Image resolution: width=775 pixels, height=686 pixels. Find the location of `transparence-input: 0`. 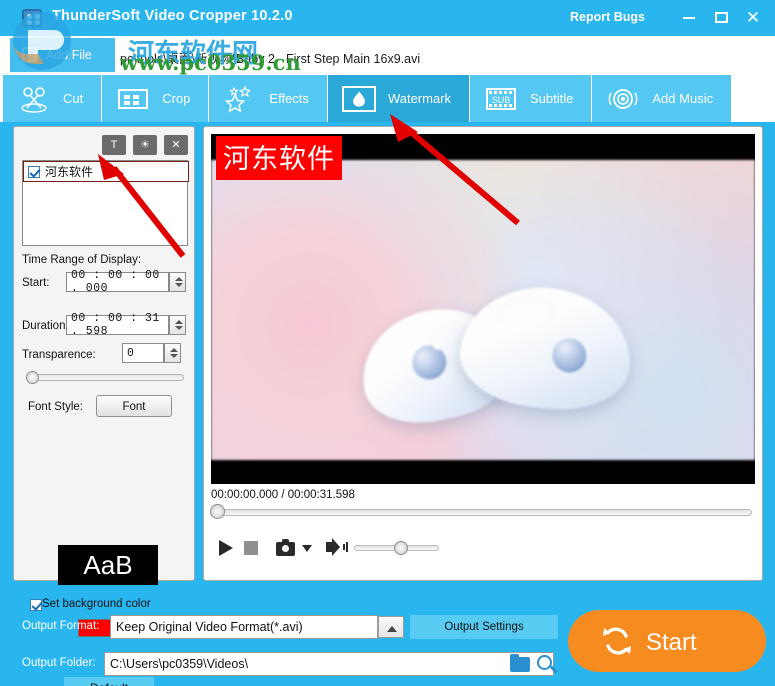

transparence-input: 0 is located at coordinates (143, 353).